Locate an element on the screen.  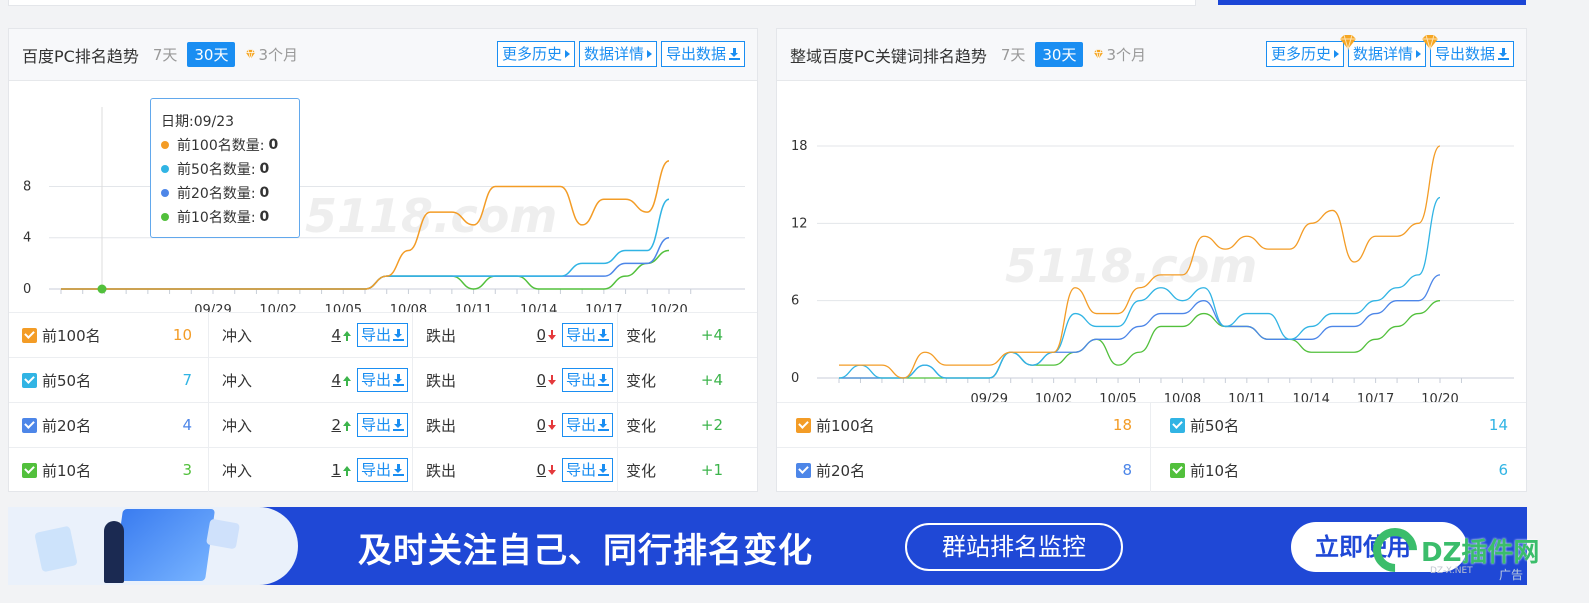
x-tick-label: 10/14 is located at coordinates (1310, 397).